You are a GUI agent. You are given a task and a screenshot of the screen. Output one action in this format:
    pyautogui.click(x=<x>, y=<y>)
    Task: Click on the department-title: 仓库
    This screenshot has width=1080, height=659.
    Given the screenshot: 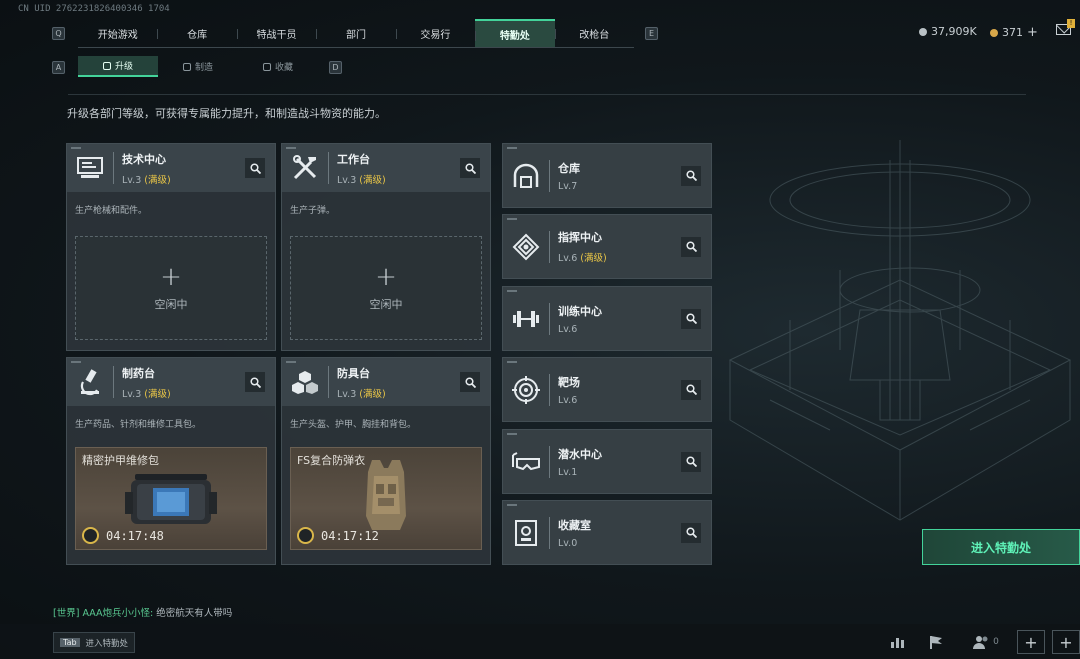 What is the action you would take?
    pyautogui.click(x=569, y=168)
    